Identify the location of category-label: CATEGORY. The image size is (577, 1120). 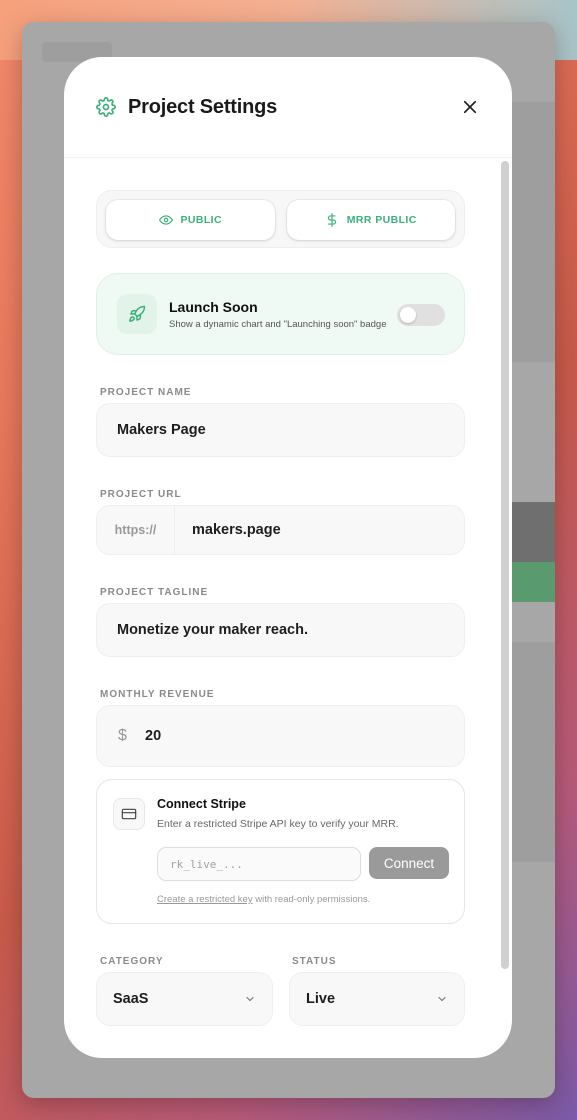
(132, 961).